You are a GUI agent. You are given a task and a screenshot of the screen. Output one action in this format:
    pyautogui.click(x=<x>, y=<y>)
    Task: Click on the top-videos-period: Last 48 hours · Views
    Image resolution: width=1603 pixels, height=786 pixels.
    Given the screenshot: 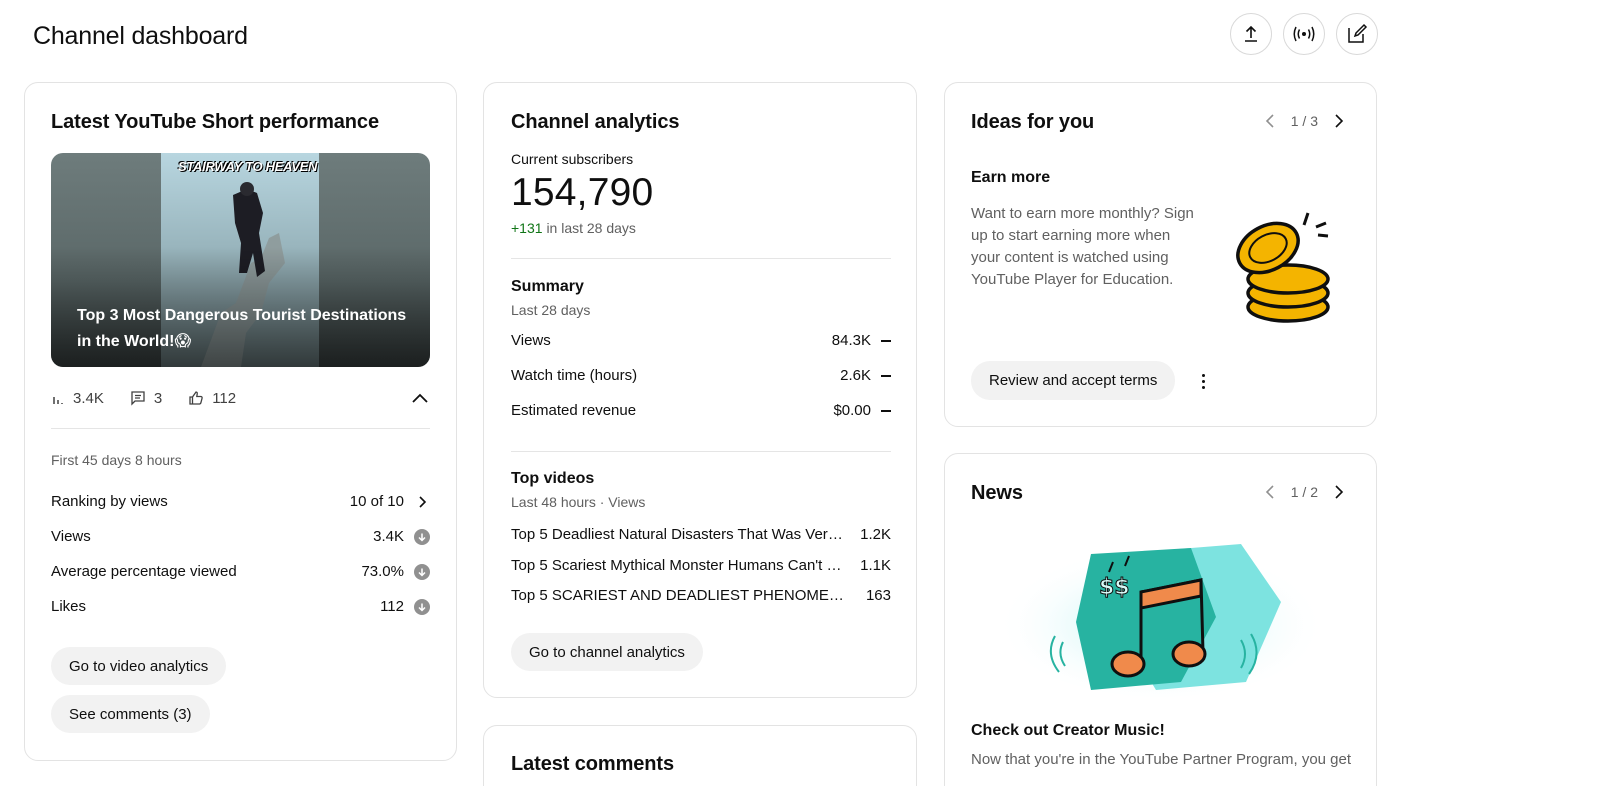 What is the action you would take?
    pyautogui.click(x=578, y=502)
    